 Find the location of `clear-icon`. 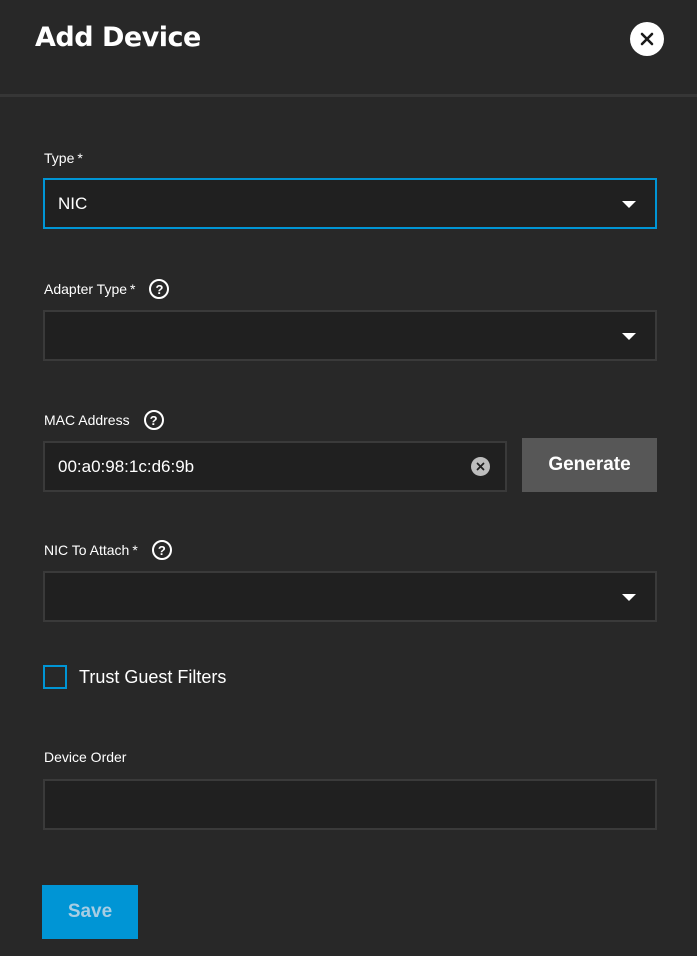

clear-icon is located at coordinates (480, 466).